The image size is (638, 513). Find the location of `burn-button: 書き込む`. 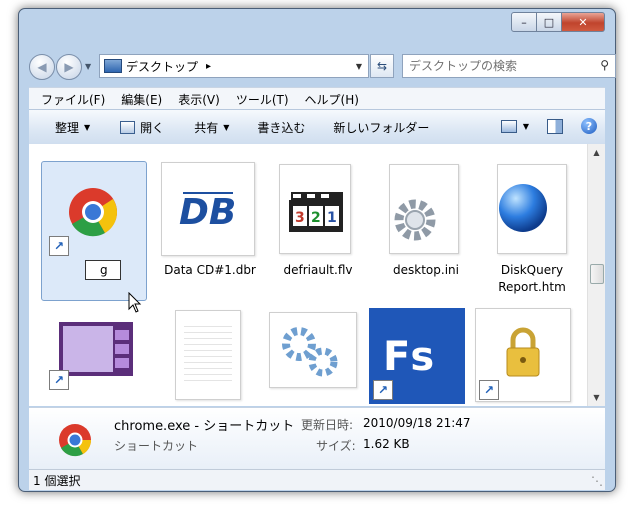

burn-button: 書き込む is located at coordinates (281, 127).